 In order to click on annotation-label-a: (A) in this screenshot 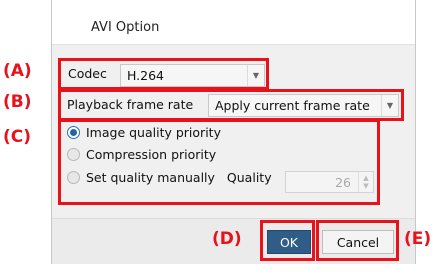, I will do `click(17, 71)`.